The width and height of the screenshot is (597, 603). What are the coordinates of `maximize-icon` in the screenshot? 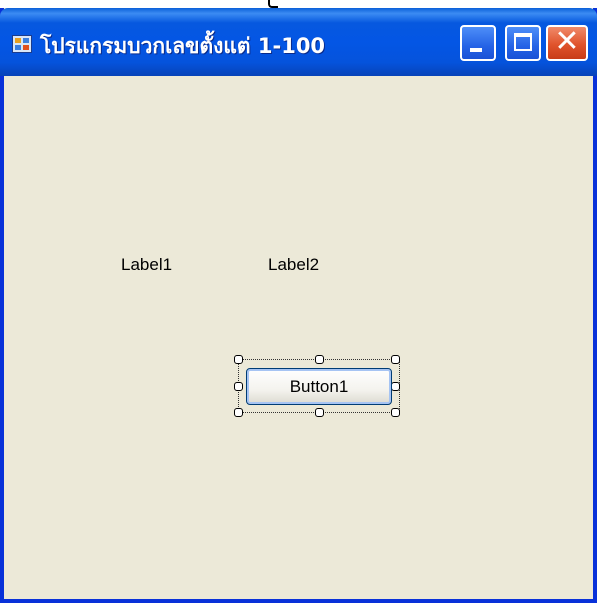 It's located at (523, 42).